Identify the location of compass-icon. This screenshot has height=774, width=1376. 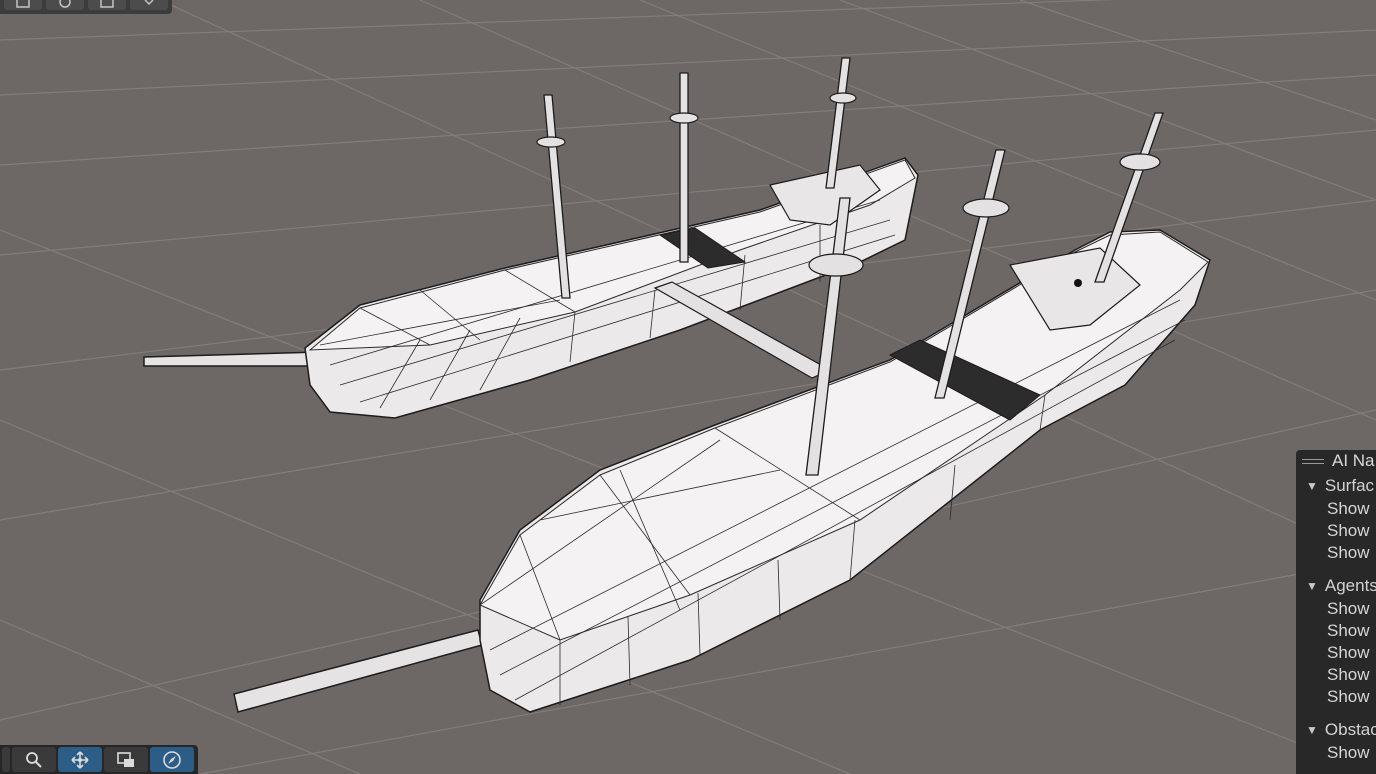
(172, 759).